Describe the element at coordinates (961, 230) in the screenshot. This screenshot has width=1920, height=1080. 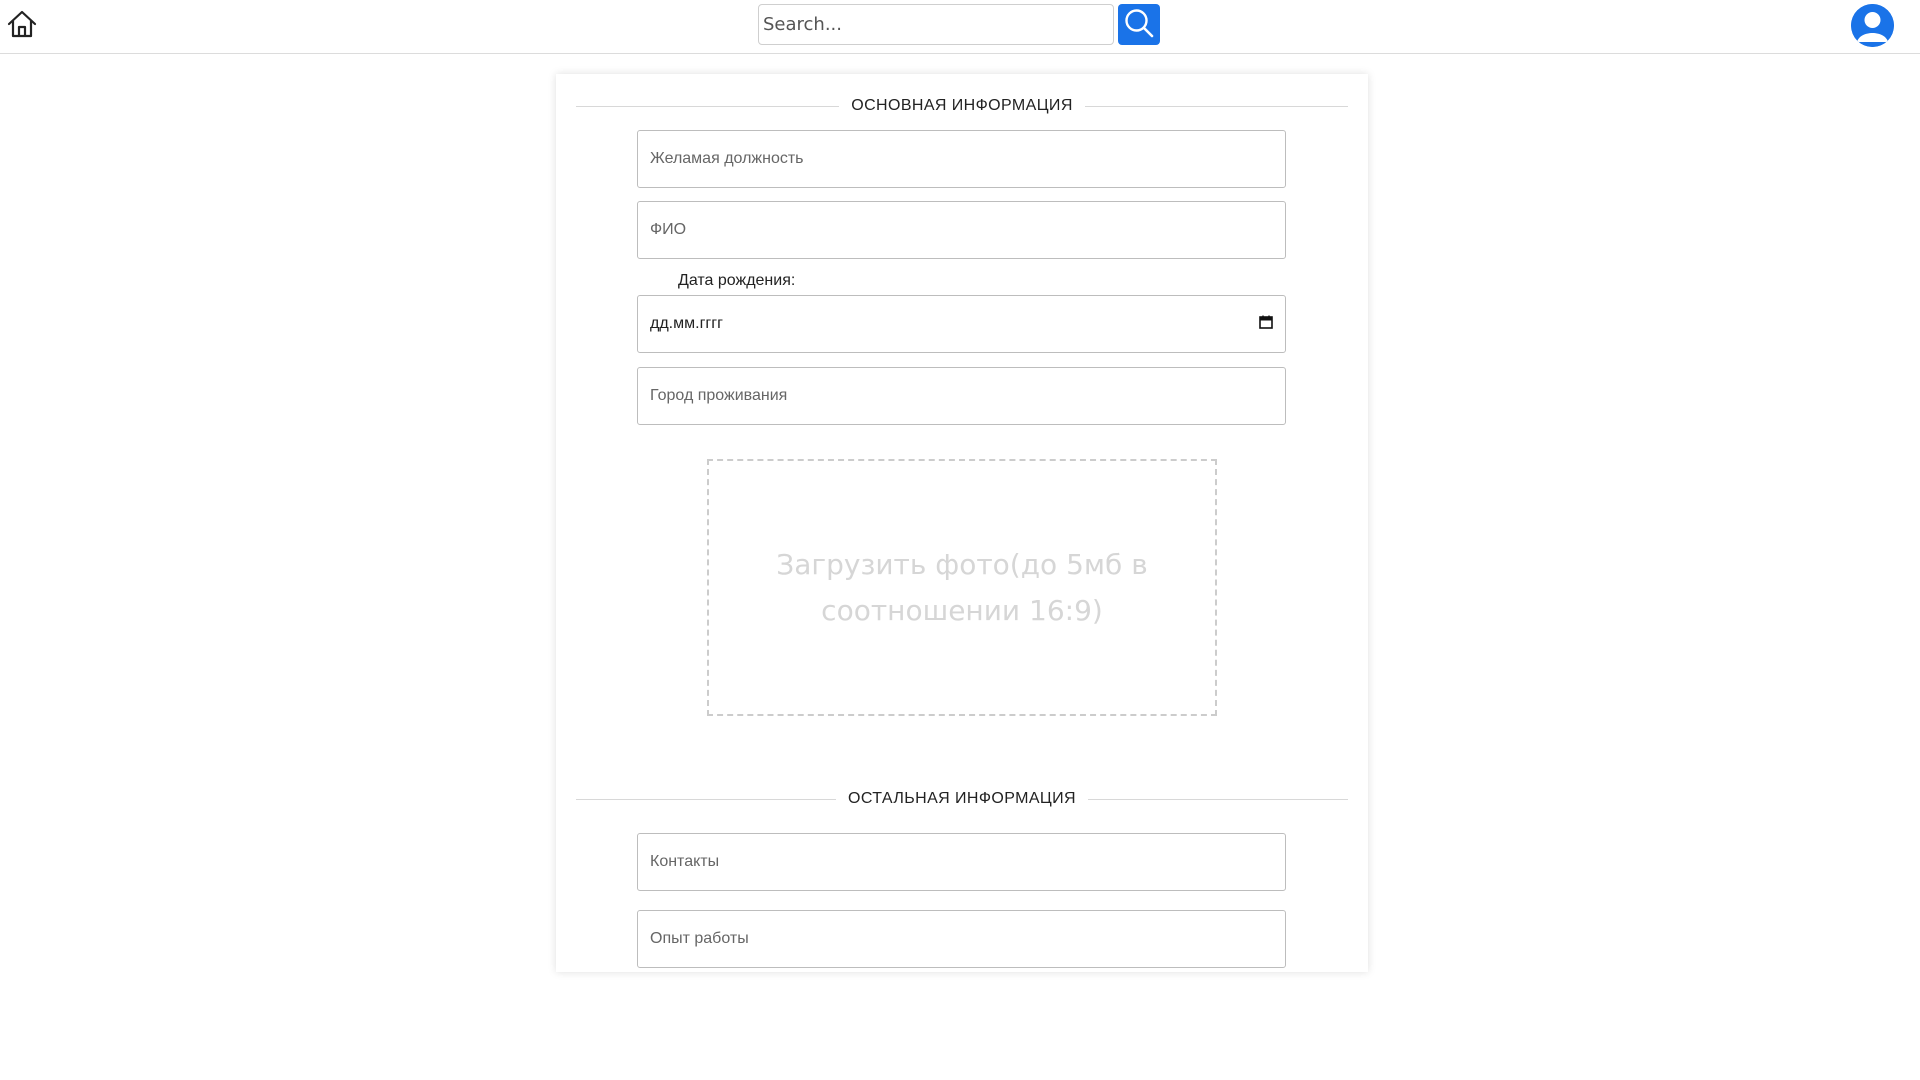
I see `full-name-input` at that location.